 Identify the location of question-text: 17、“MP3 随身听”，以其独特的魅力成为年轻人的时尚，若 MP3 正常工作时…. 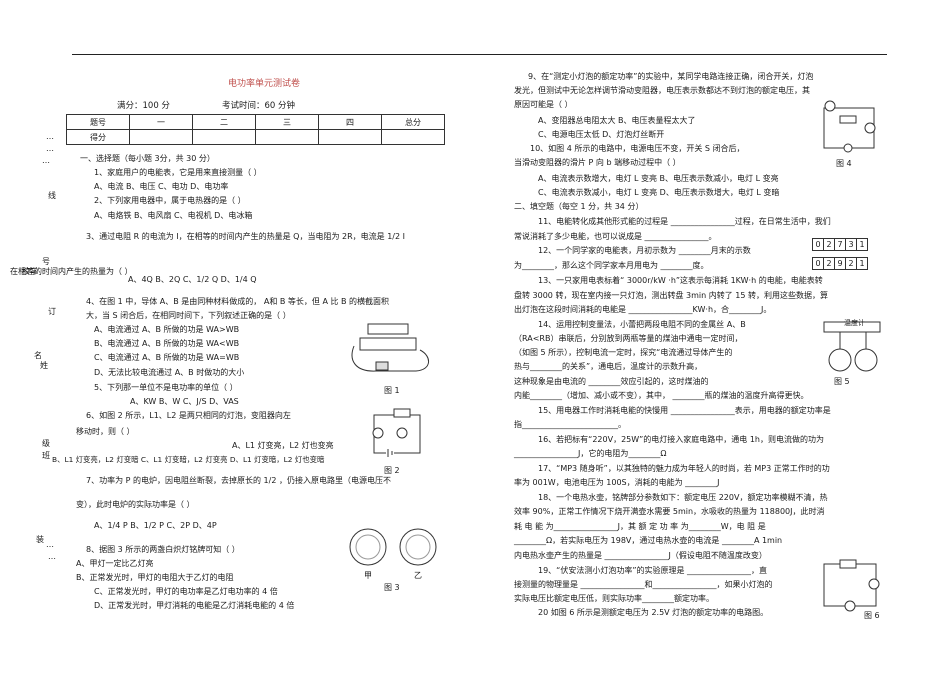
(684, 468).